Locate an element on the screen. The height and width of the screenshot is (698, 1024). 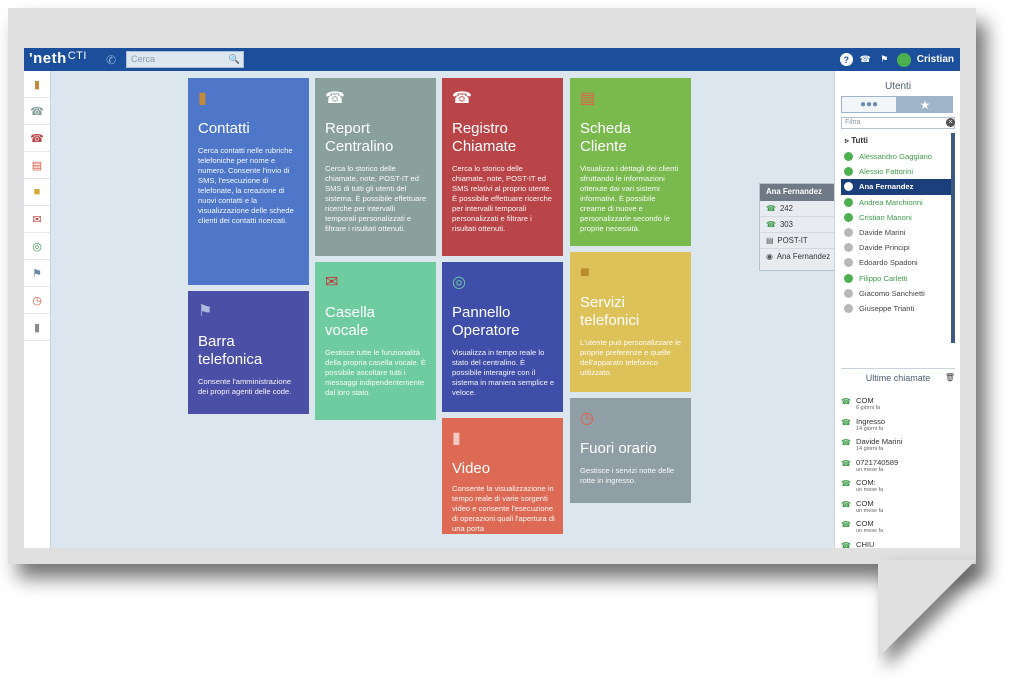
user-name: Davide Marini is located at coordinates (882, 233).